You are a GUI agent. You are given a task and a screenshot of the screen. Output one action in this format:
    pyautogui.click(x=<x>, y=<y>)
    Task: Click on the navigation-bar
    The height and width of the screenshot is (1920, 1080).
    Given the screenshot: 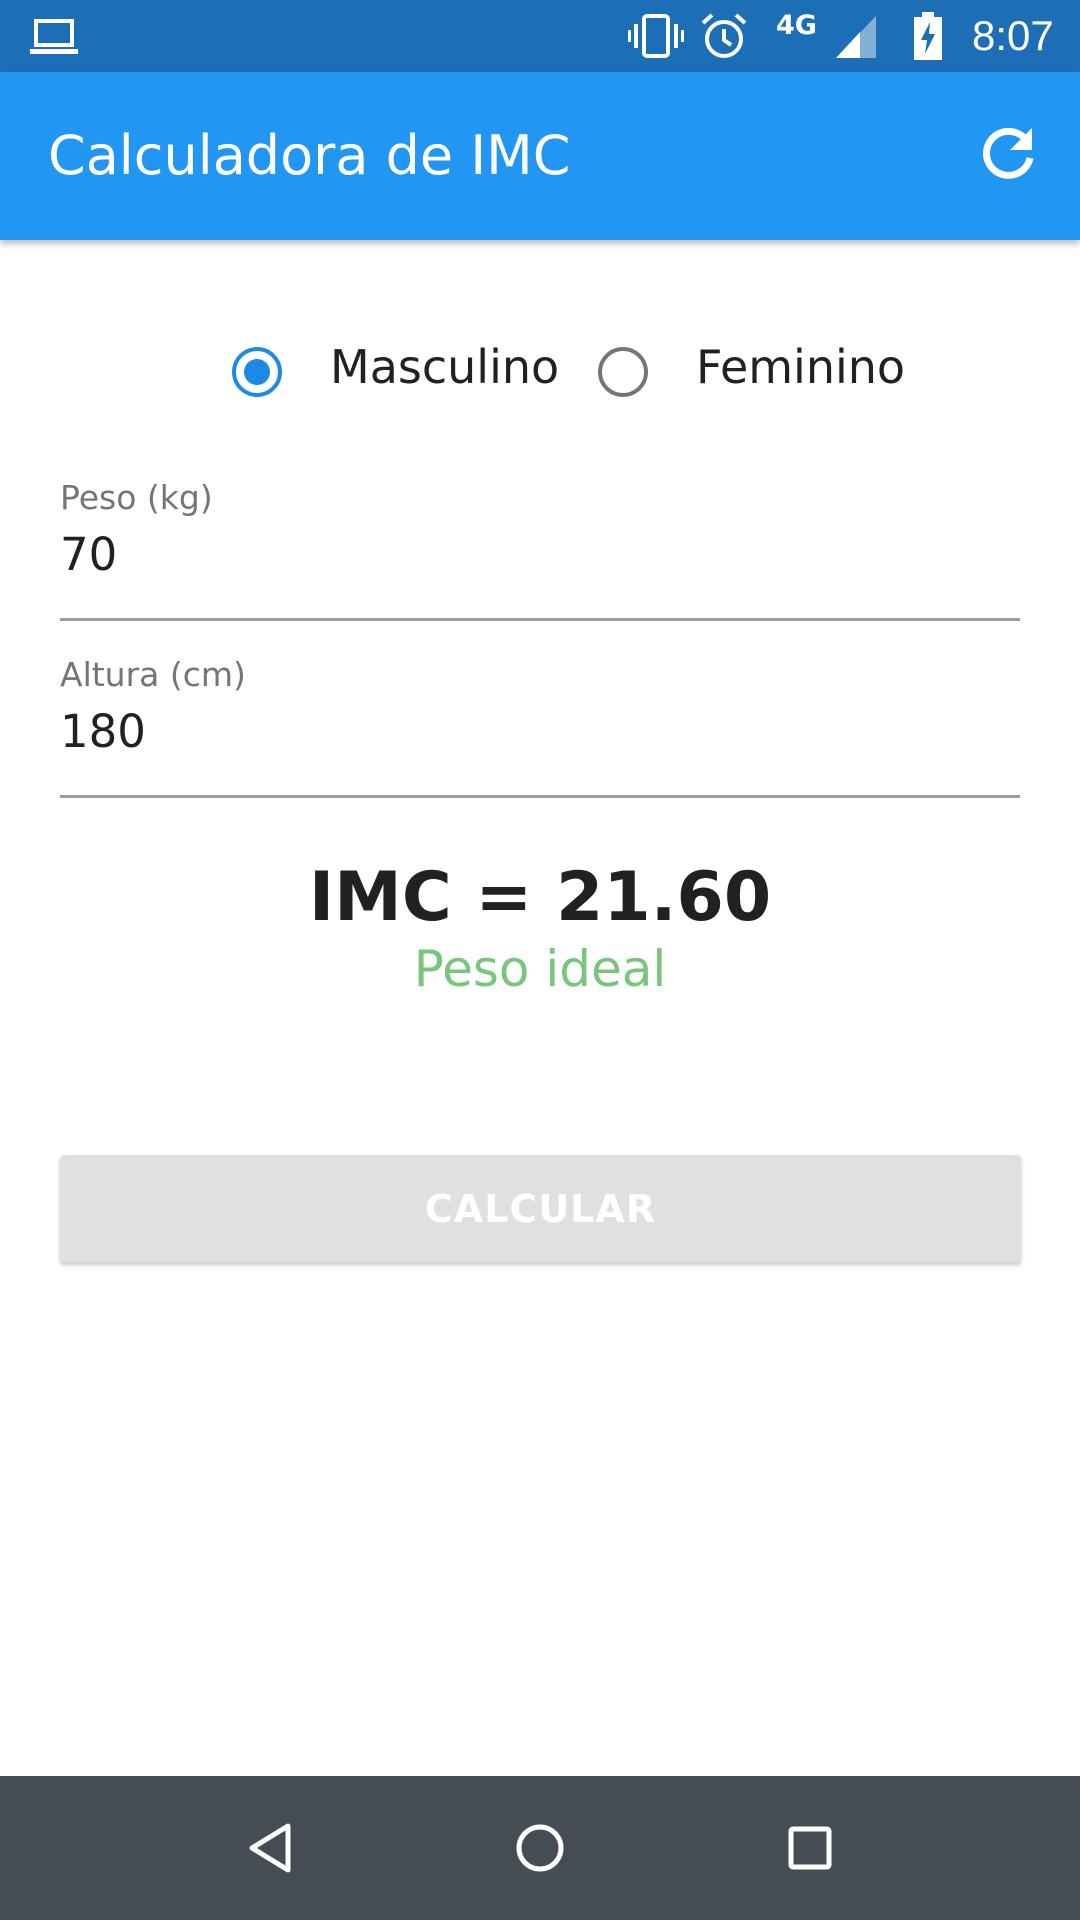 What is the action you would take?
    pyautogui.click(x=540, y=1848)
    